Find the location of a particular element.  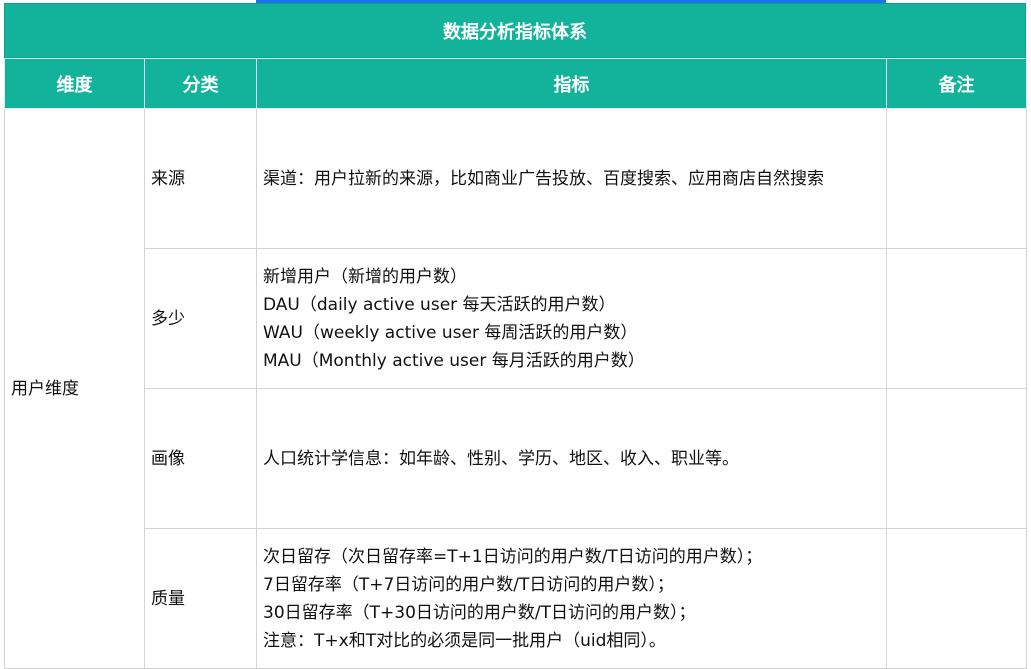

metric-text: 次日留存（次日留存率=T+1日访问的用户数/T日访问的用户数）； is located at coordinates (513, 556).